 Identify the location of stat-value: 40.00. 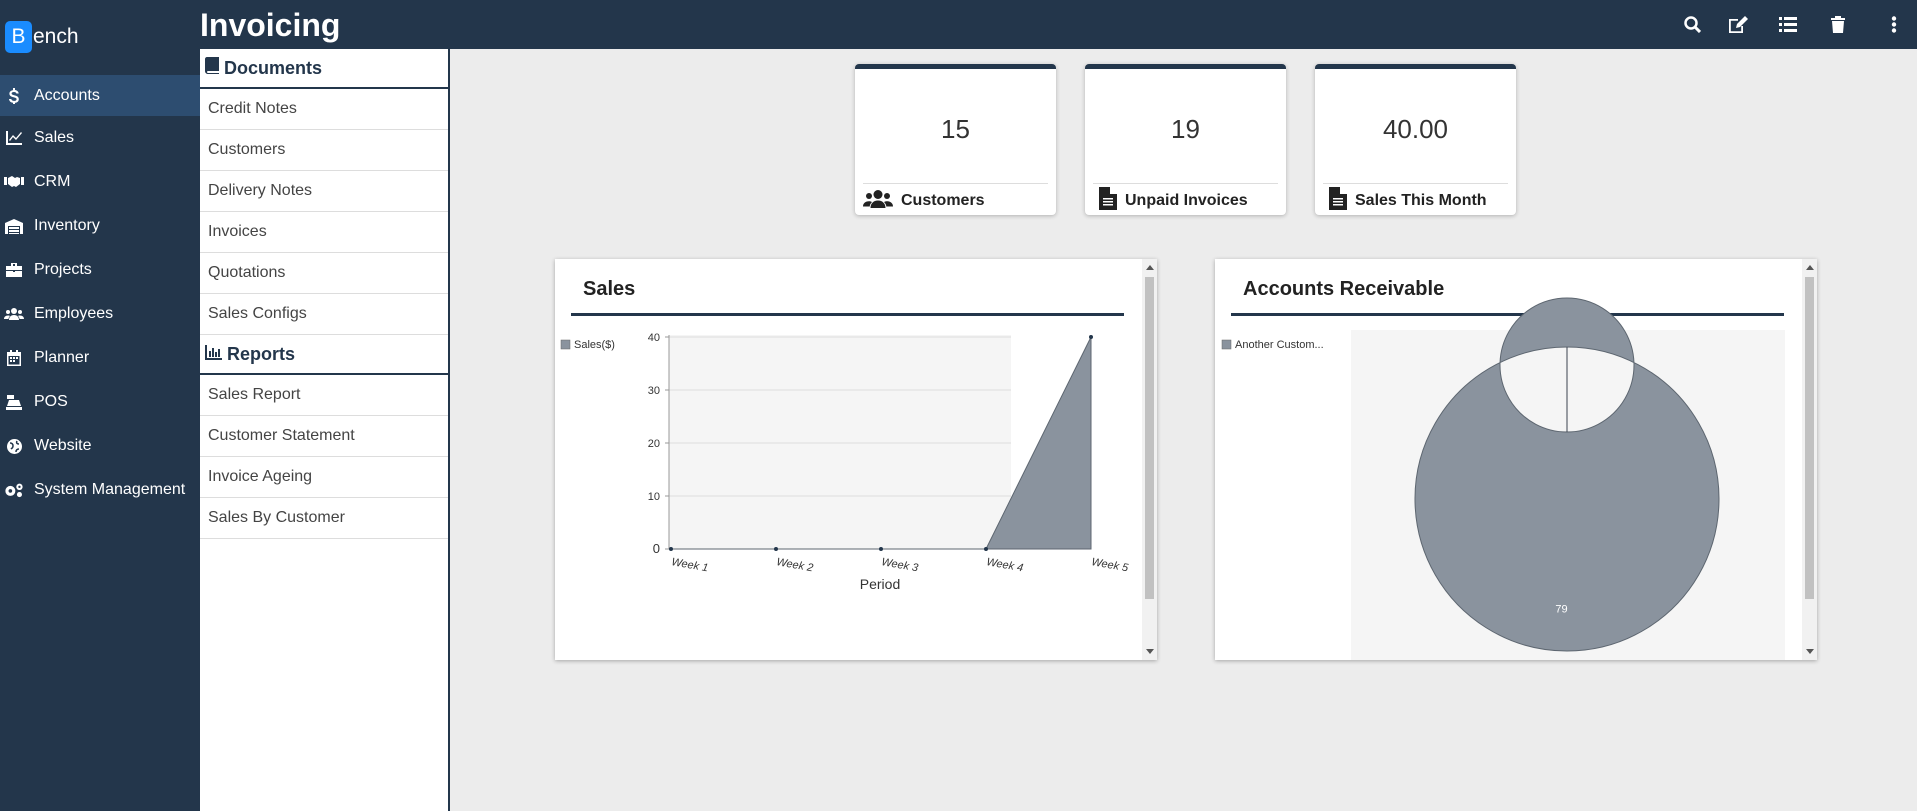
(1415, 129).